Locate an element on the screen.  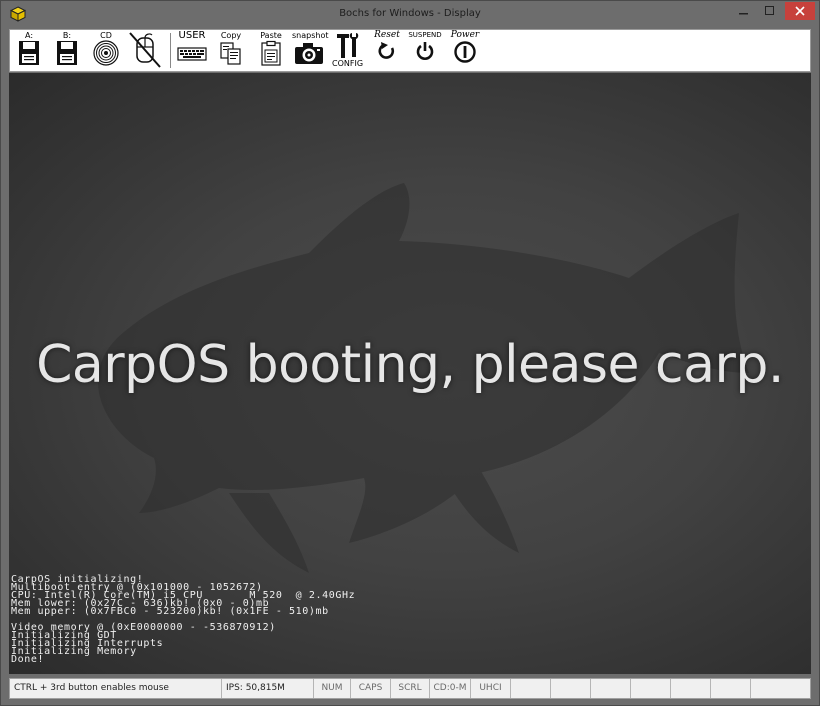
close-button is located at coordinates (800, 11).